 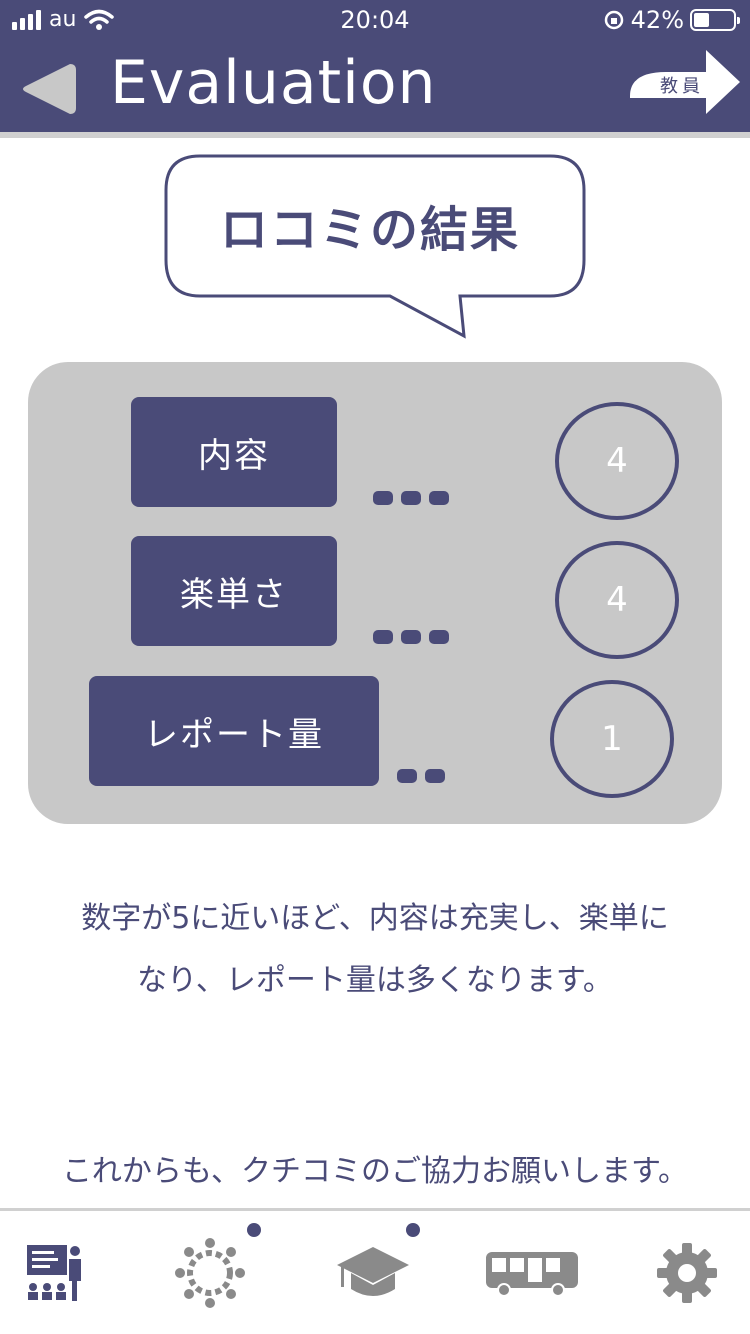 I want to click on description-line-1: 数字が5に近いほど、内容は充実し、楽単に, so click(x=375, y=918).